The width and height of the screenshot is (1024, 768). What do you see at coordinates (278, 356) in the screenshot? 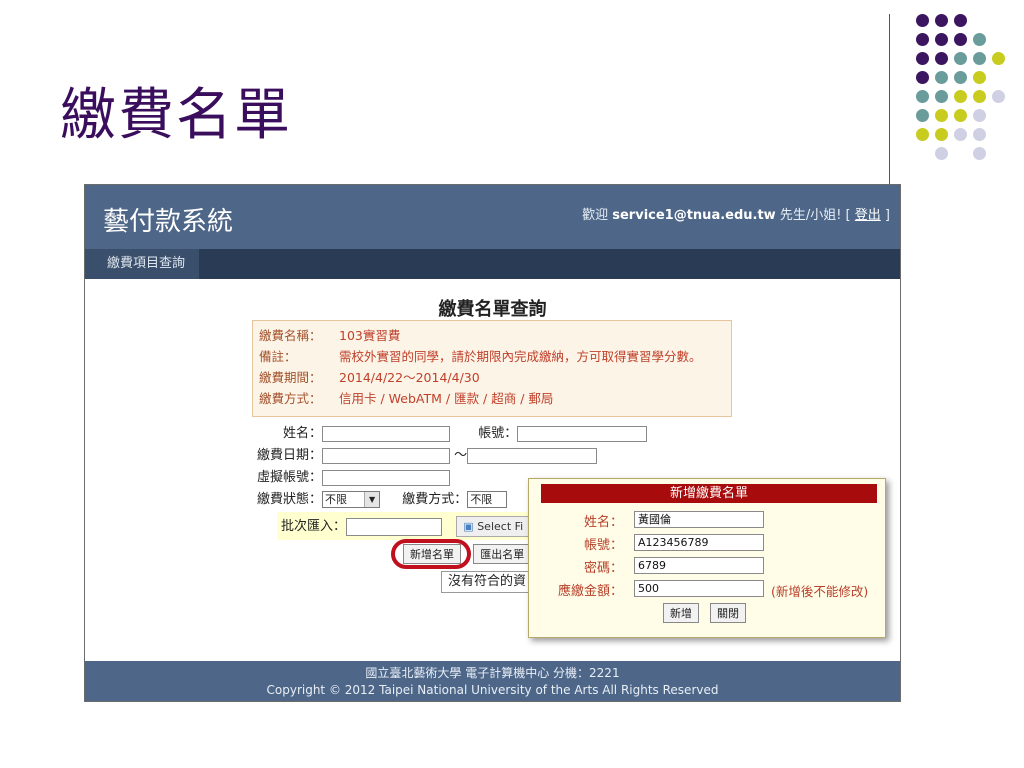
I see `info-label: 備註：` at bounding box center [278, 356].